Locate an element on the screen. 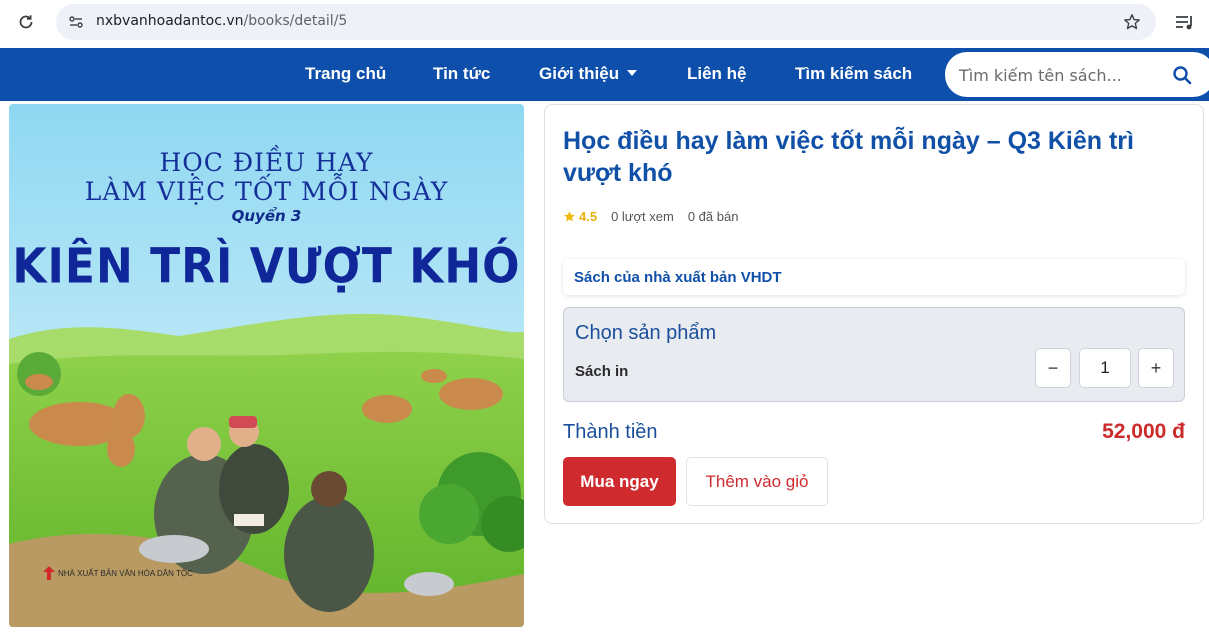 The height and width of the screenshot is (644, 1209). nav-home: Trang chủ is located at coordinates (345, 74).